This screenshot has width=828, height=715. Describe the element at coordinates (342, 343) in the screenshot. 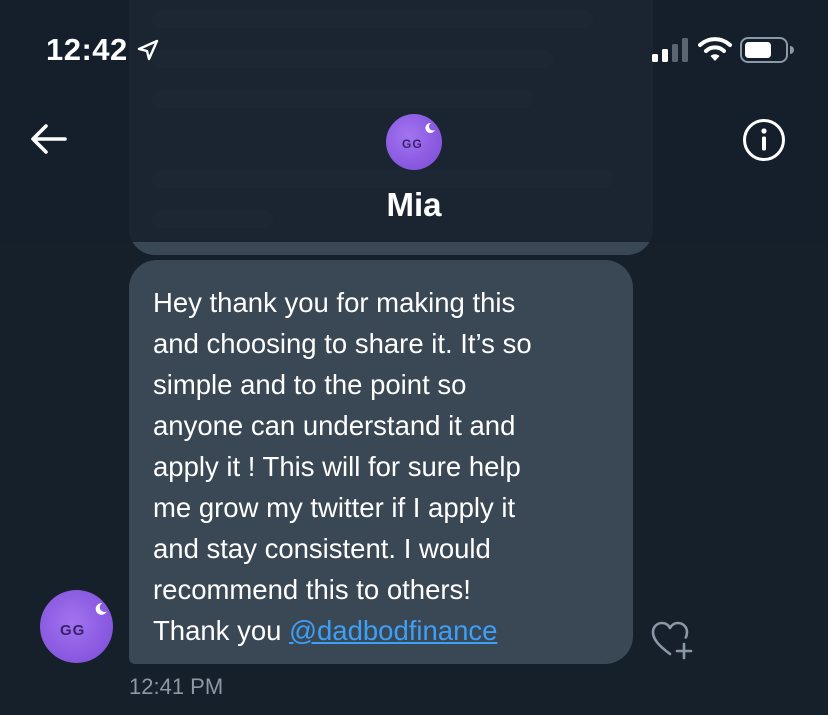

I see `message-line: and choosing to share it. It’s so` at that location.